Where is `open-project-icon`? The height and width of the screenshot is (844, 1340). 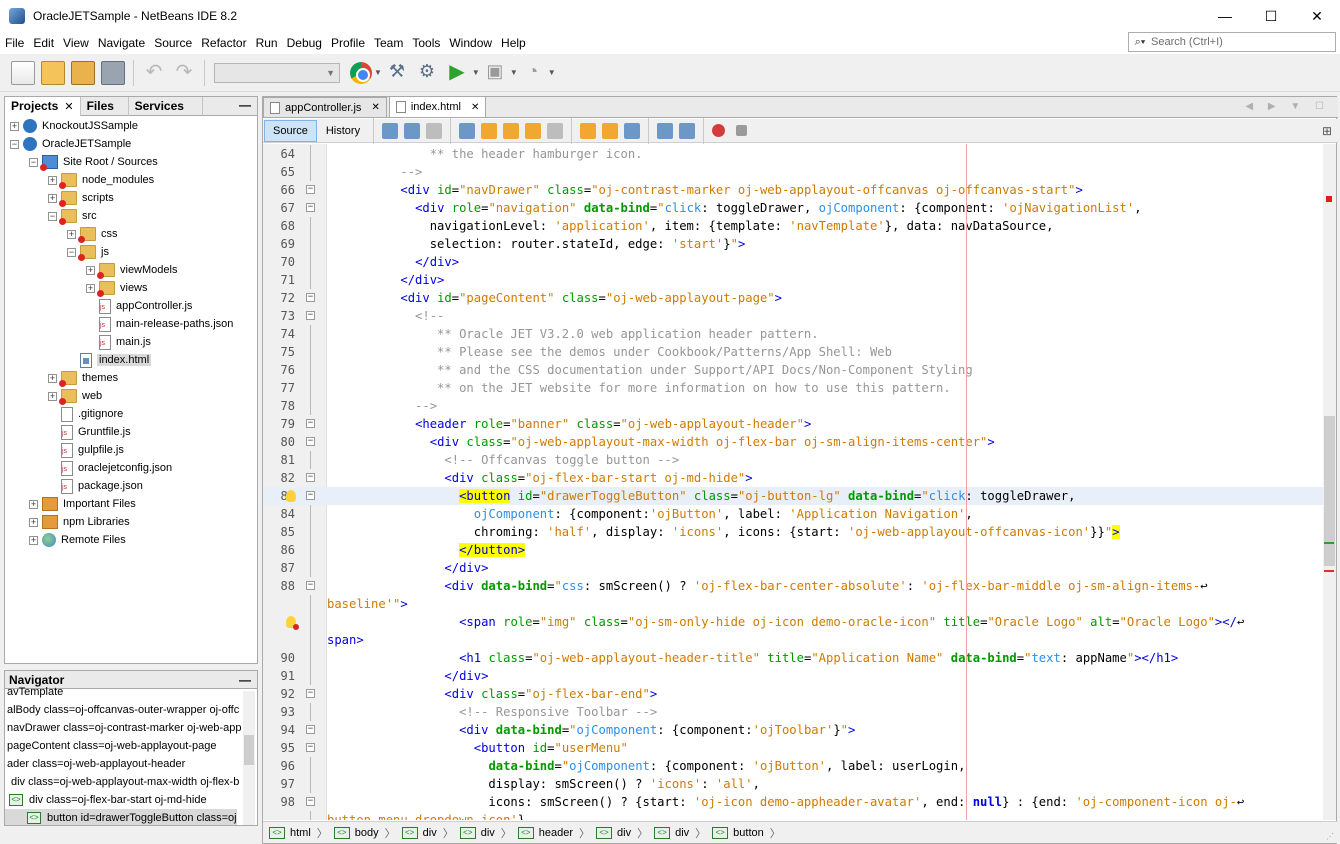 open-project-icon is located at coordinates (83, 72).